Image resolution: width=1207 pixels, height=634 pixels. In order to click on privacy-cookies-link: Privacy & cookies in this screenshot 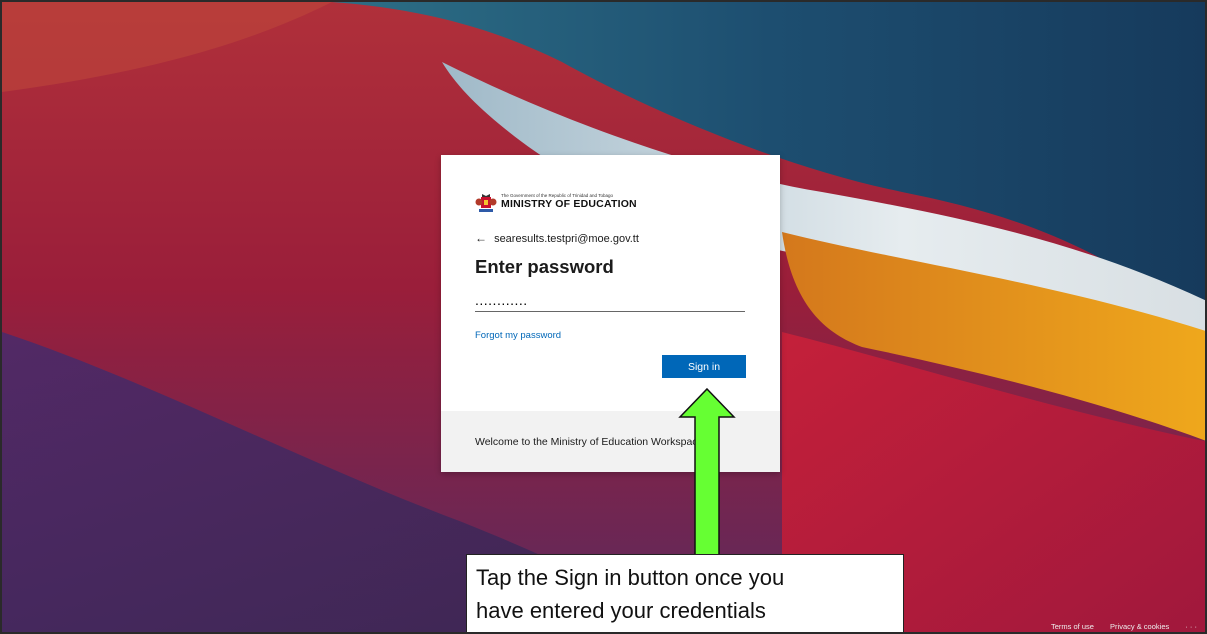, I will do `click(1139, 626)`.